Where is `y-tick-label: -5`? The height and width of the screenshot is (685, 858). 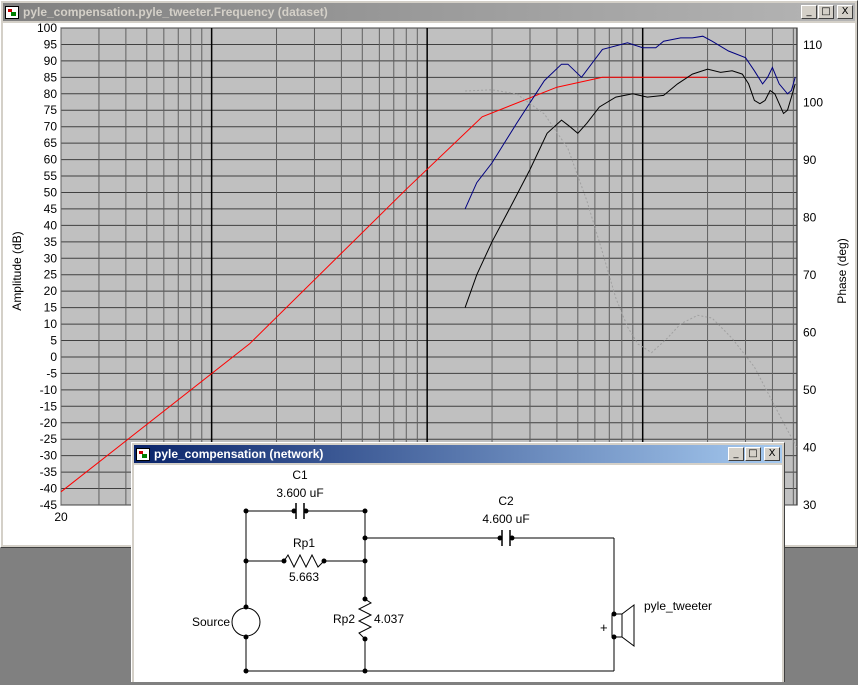
y-tick-label: -5 is located at coordinates (51, 373).